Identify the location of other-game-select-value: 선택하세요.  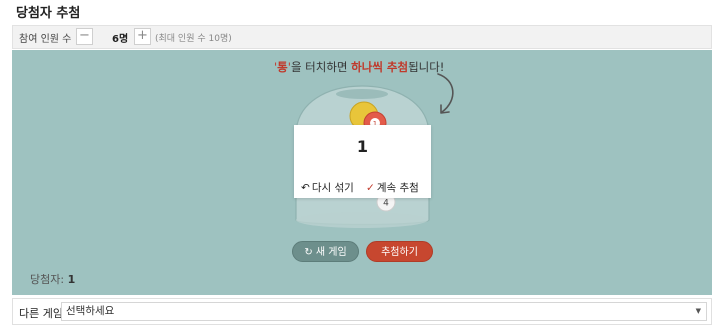
(90, 311).